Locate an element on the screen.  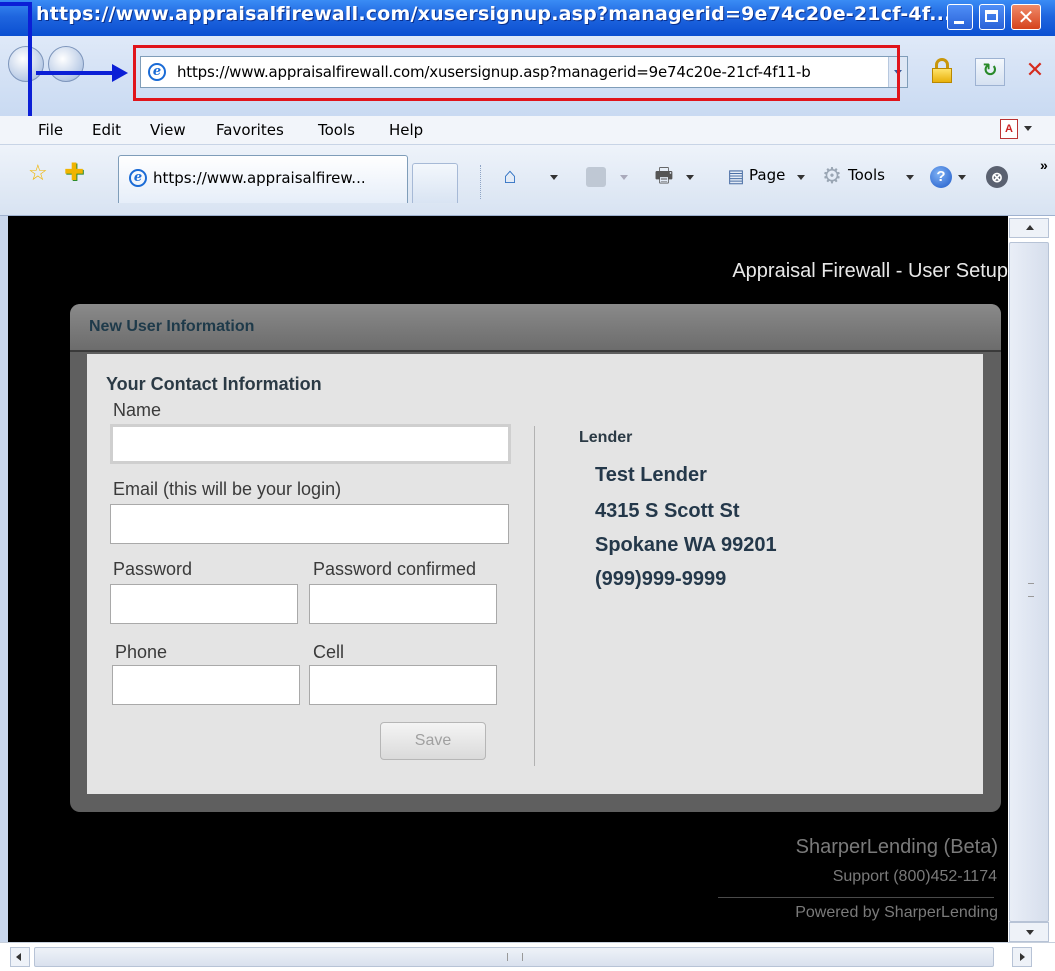
password-label: Password is located at coordinates (153, 569).